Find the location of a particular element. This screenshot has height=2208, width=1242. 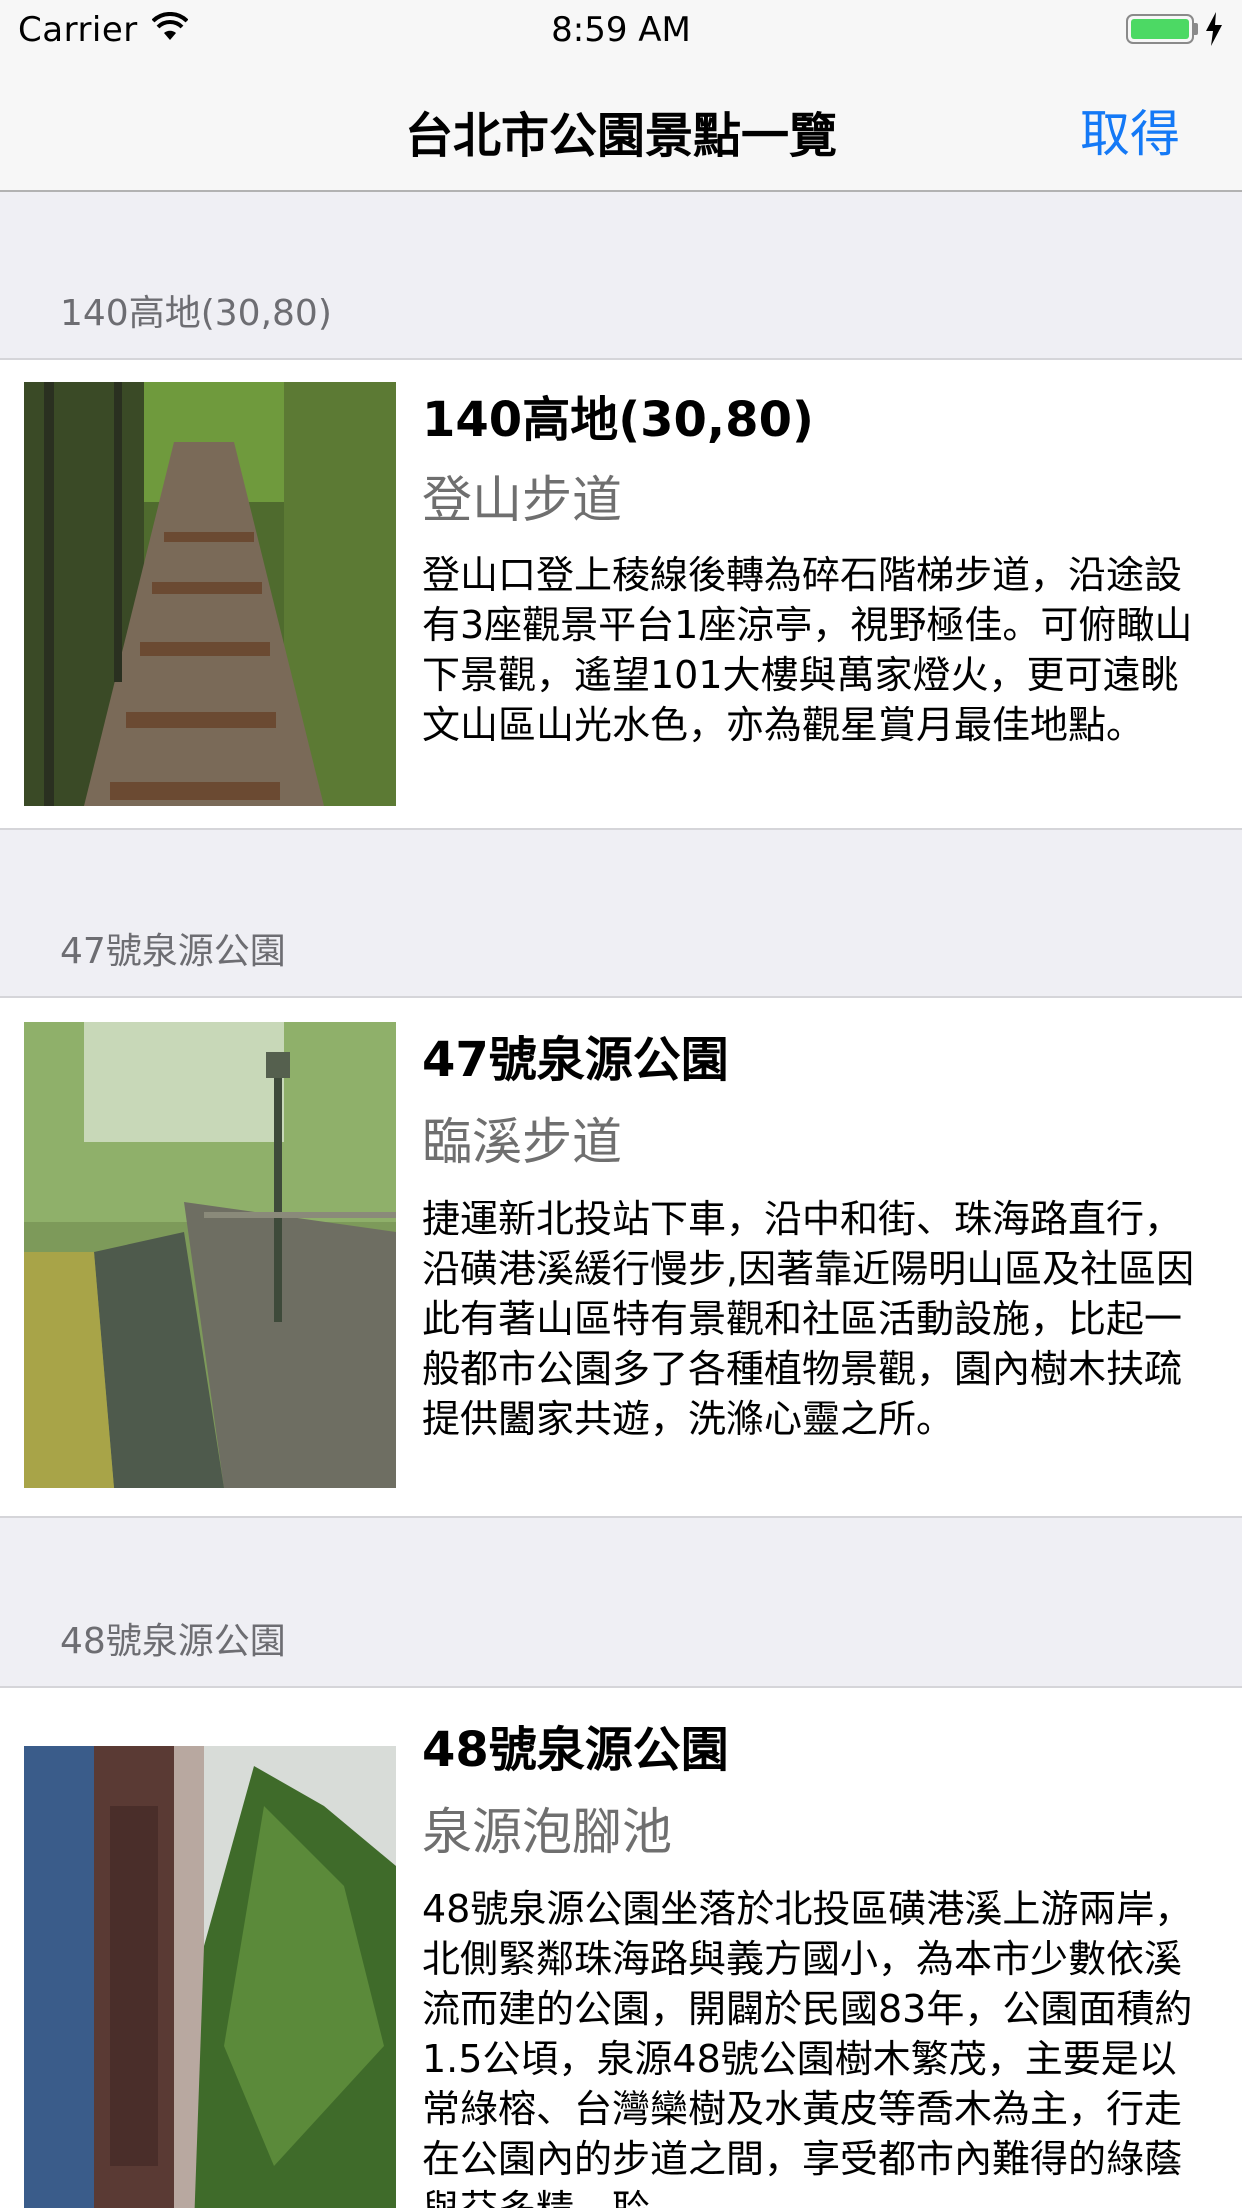

park-name: 140高地(30,80) is located at coordinates (618, 420).